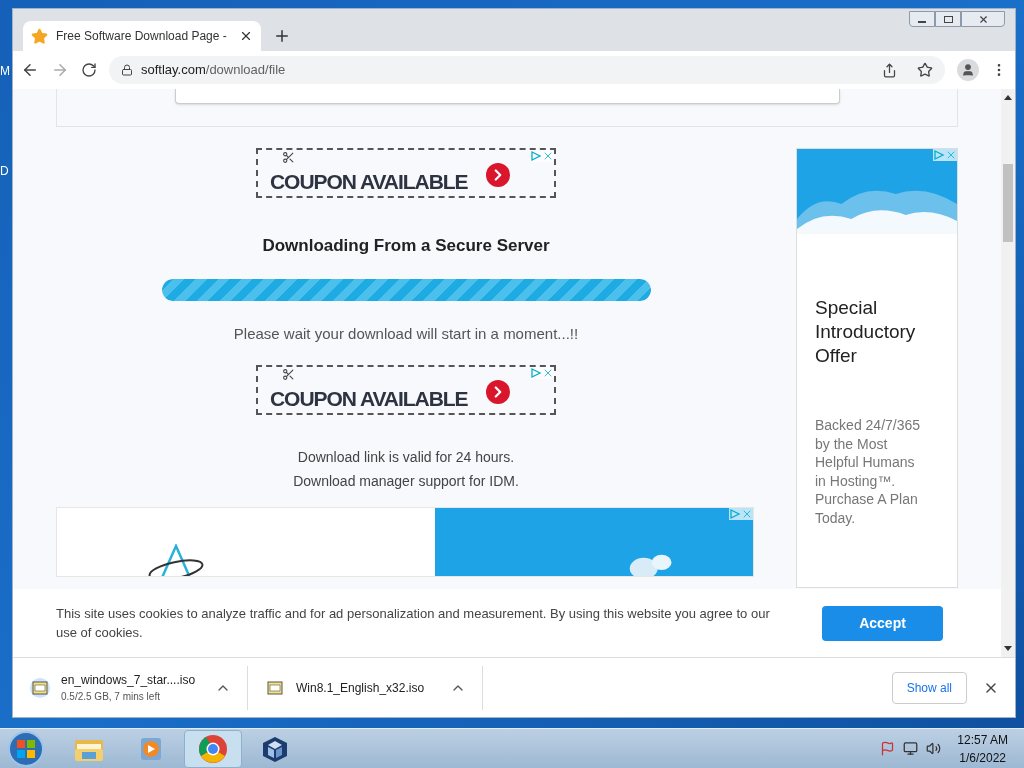 The height and width of the screenshot is (768, 1024). Describe the element at coordinates (151, 748) in the screenshot. I see `media-player-icon` at that location.